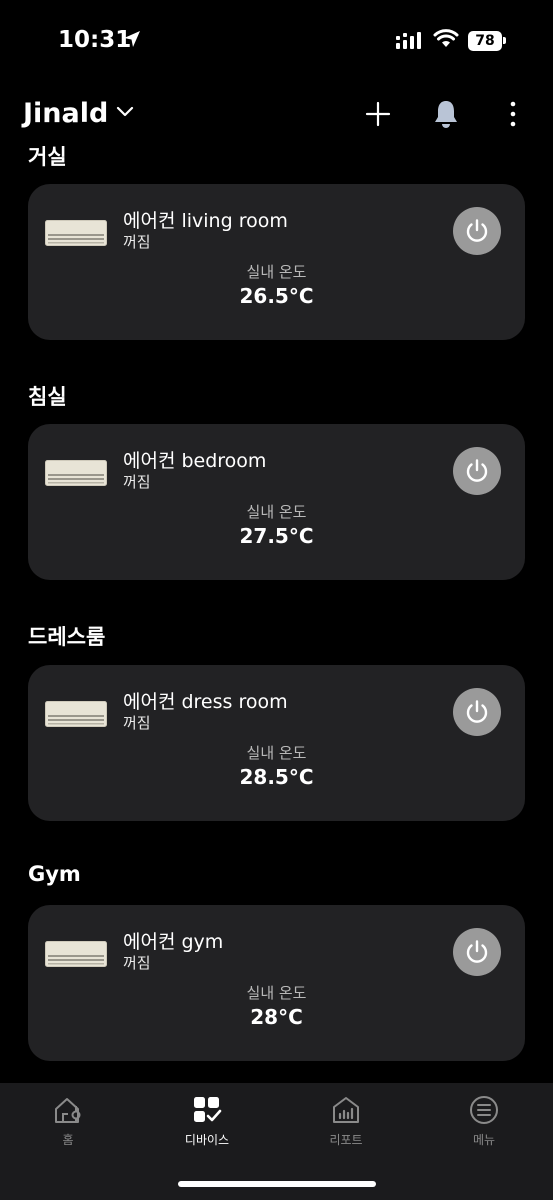  I want to click on location-arrow-icon, so click(132, 39).